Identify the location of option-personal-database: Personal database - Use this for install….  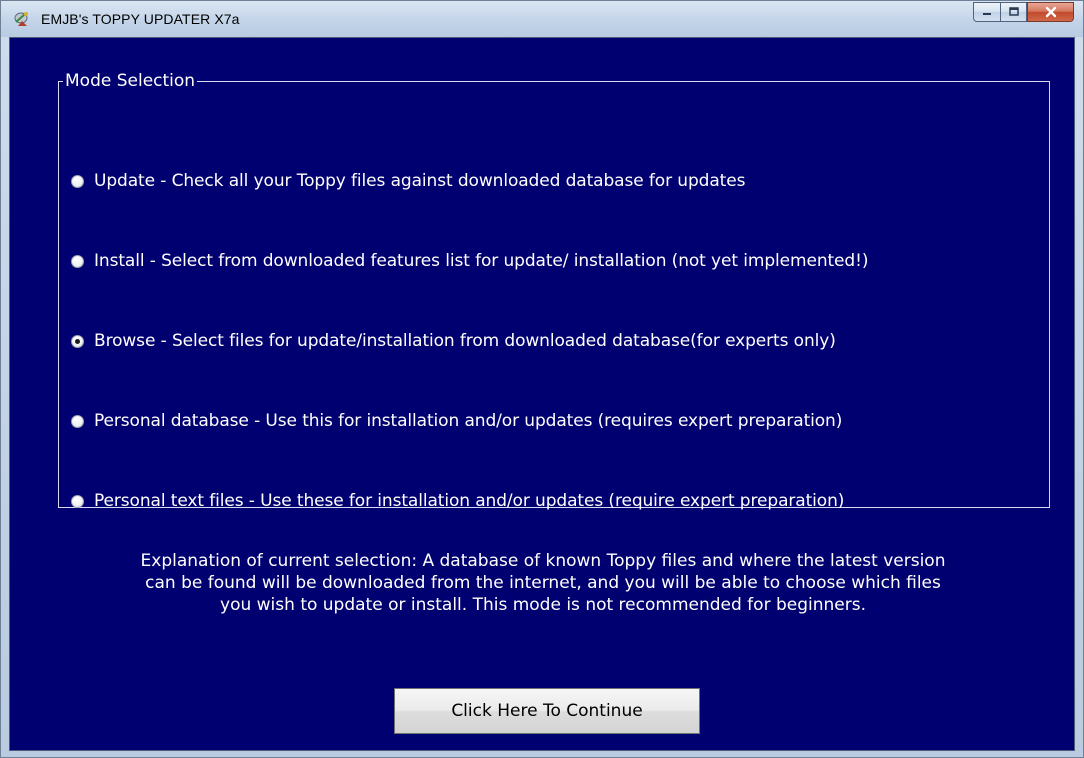
(456, 421).